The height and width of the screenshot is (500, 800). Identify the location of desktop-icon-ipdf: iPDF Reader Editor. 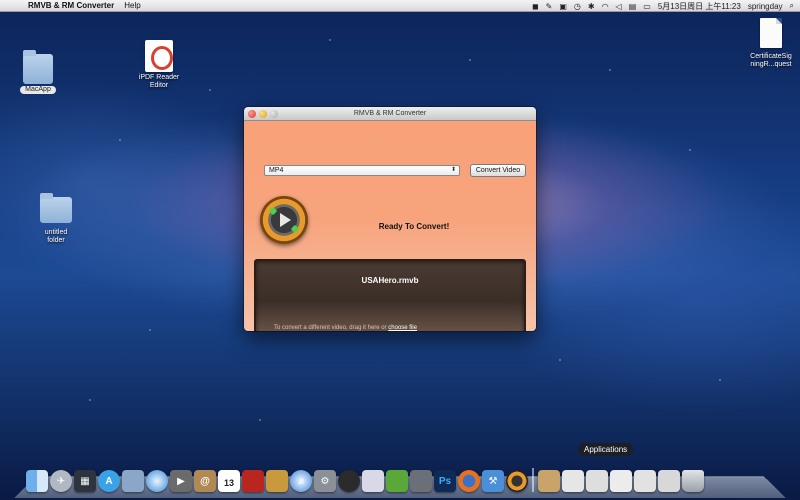
(159, 65).